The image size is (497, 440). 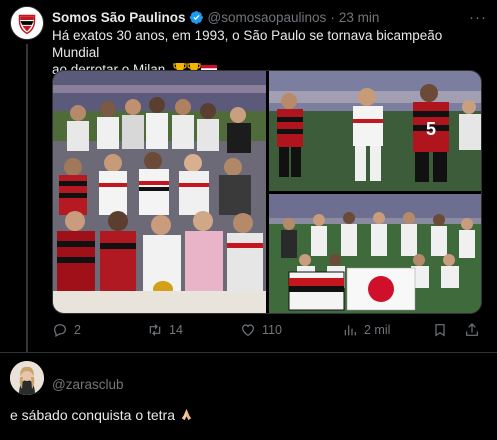 What do you see at coordinates (375, 253) in the screenshot?
I see `team-lineup-photo` at bounding box center [375, 253].